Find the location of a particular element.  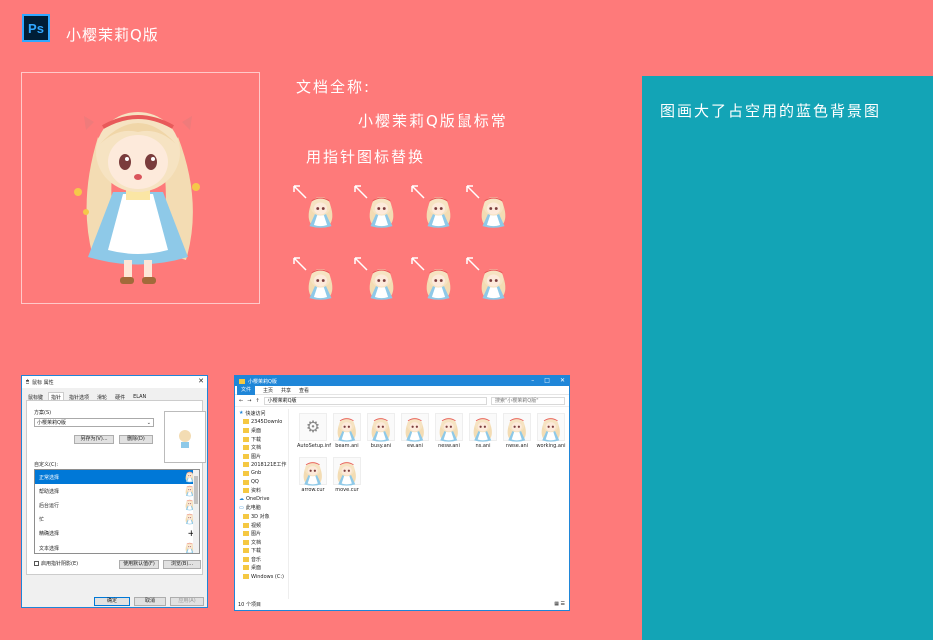

scheme-select: 小樱茉莉Q版 ⌄ is located at coordinates (94, 422).